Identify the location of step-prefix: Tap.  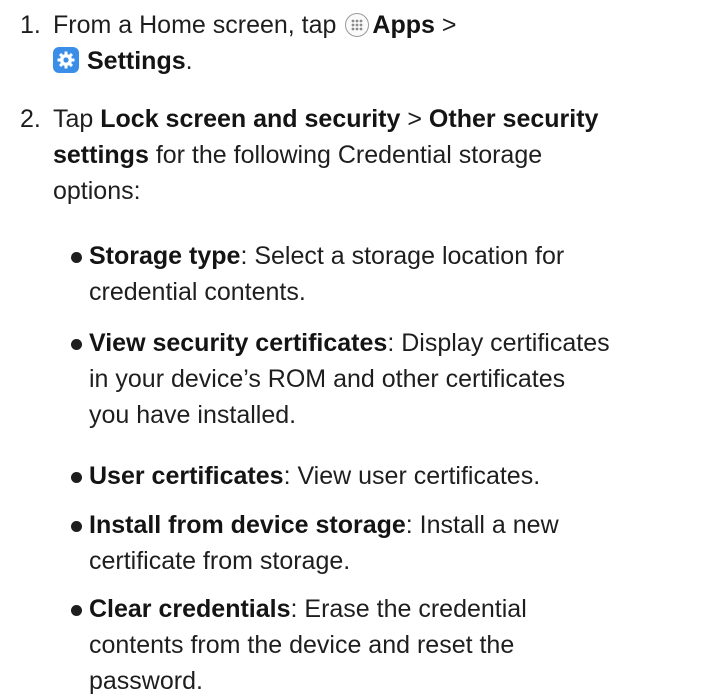
(73, 119).